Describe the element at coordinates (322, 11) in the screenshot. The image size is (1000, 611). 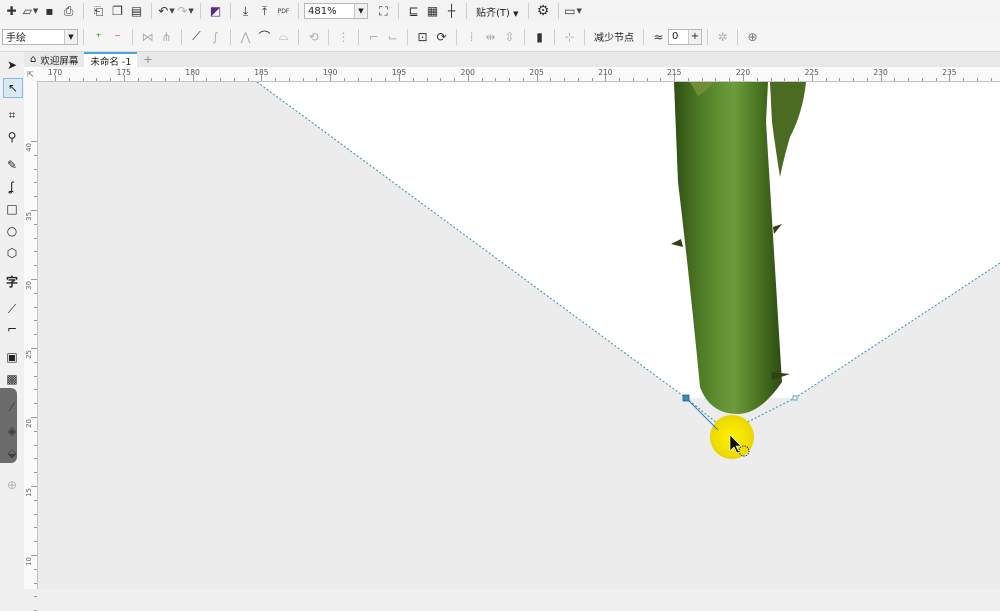
I see `zoom-level-value: 481%` at that location.